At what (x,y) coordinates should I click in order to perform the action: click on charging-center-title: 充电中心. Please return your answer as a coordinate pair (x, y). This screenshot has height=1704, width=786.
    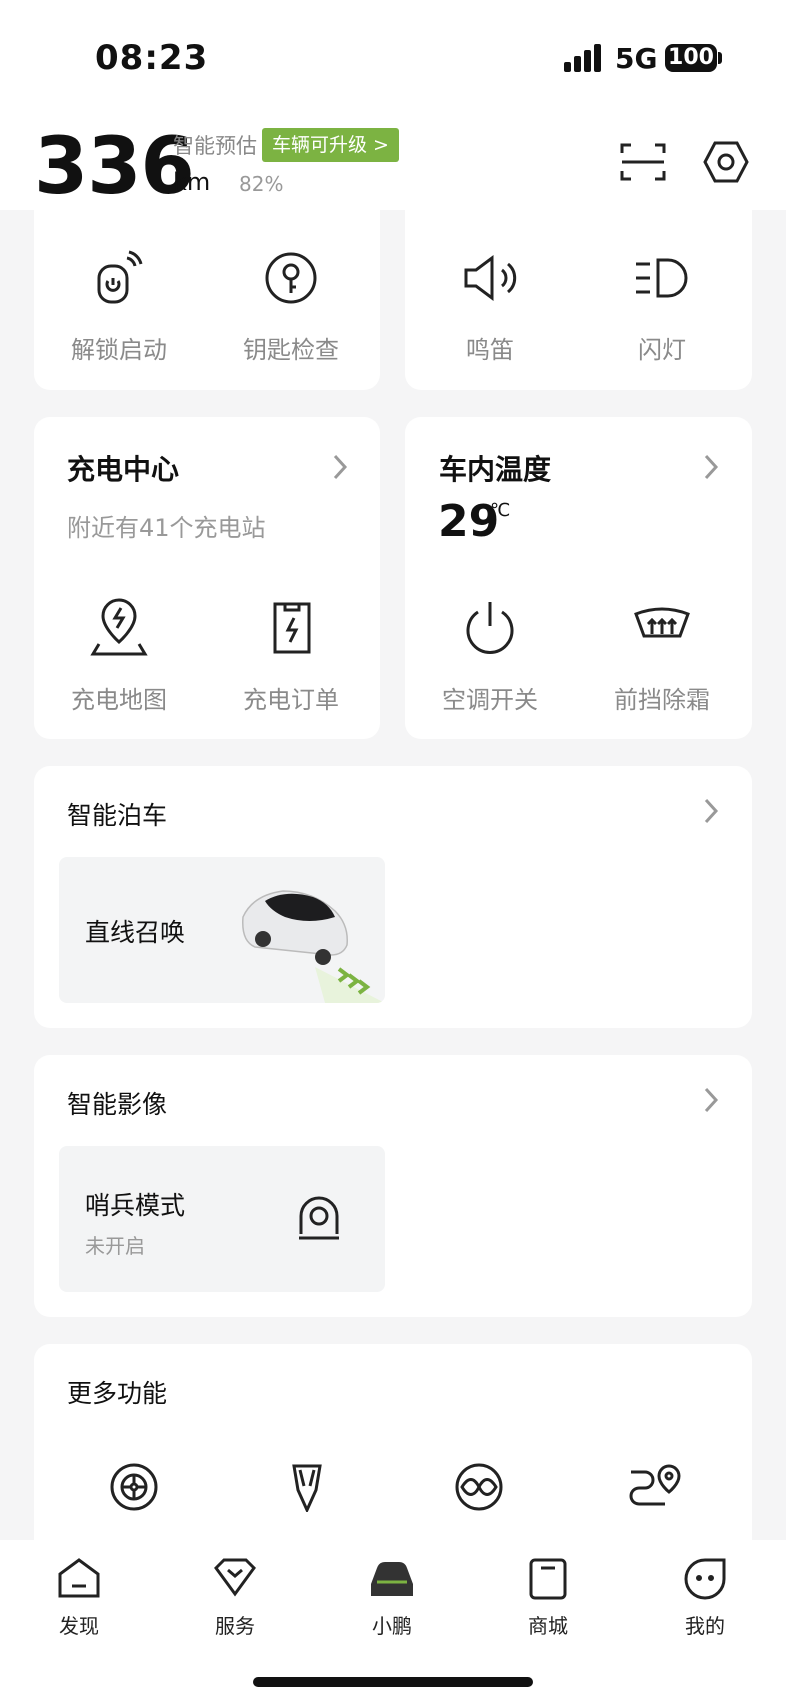
    Looking at the image, I should click on (123, 469).